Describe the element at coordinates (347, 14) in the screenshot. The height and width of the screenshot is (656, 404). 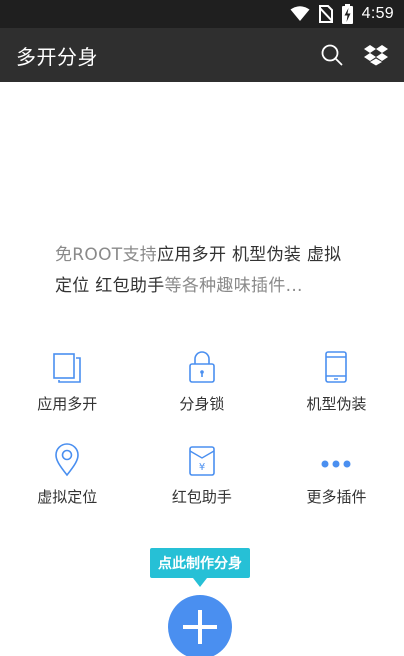
I see `battery-charging-icon` at that location.